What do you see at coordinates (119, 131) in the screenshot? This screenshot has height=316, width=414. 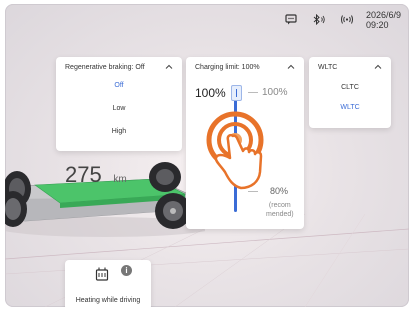 I see `regen-option-high: High` at bounding box center [119, 131].